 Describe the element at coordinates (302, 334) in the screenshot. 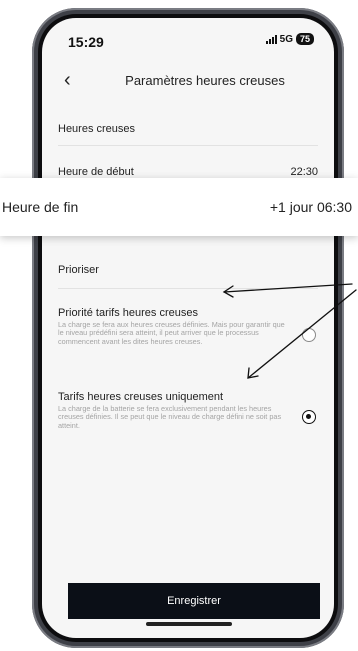

I see `arrow-to-only-option` at that location.